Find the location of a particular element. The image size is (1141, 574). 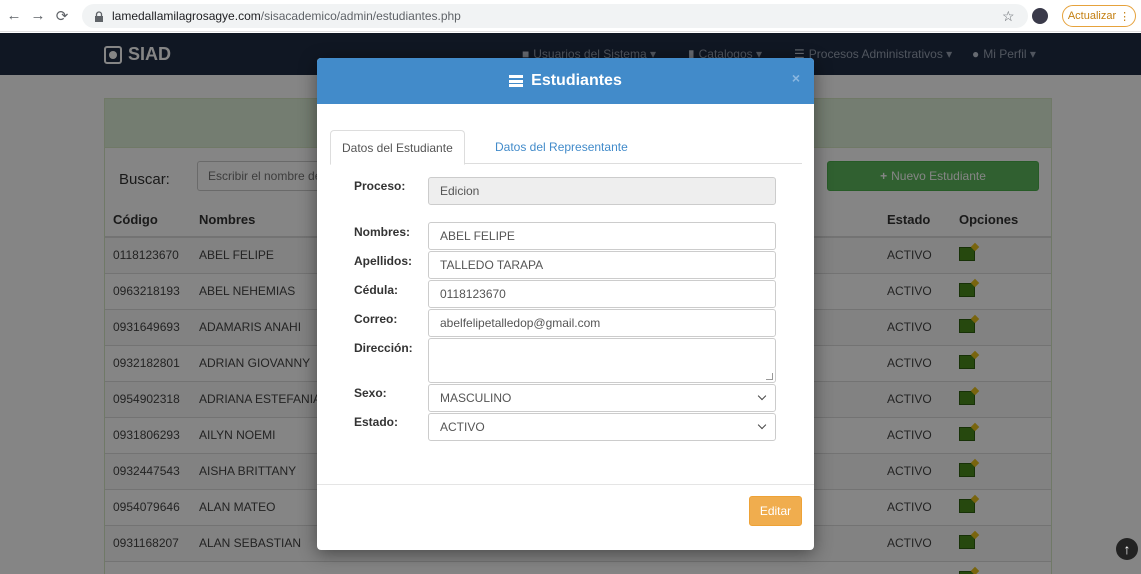

list-icon is located at coordinates (516, 81).